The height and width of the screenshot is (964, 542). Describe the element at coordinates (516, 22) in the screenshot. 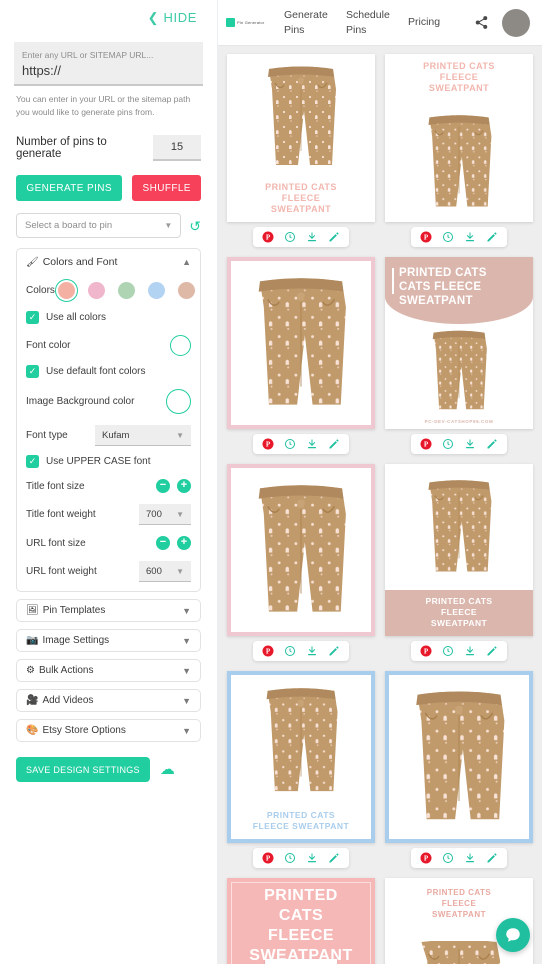

I see `avatar` at that location.